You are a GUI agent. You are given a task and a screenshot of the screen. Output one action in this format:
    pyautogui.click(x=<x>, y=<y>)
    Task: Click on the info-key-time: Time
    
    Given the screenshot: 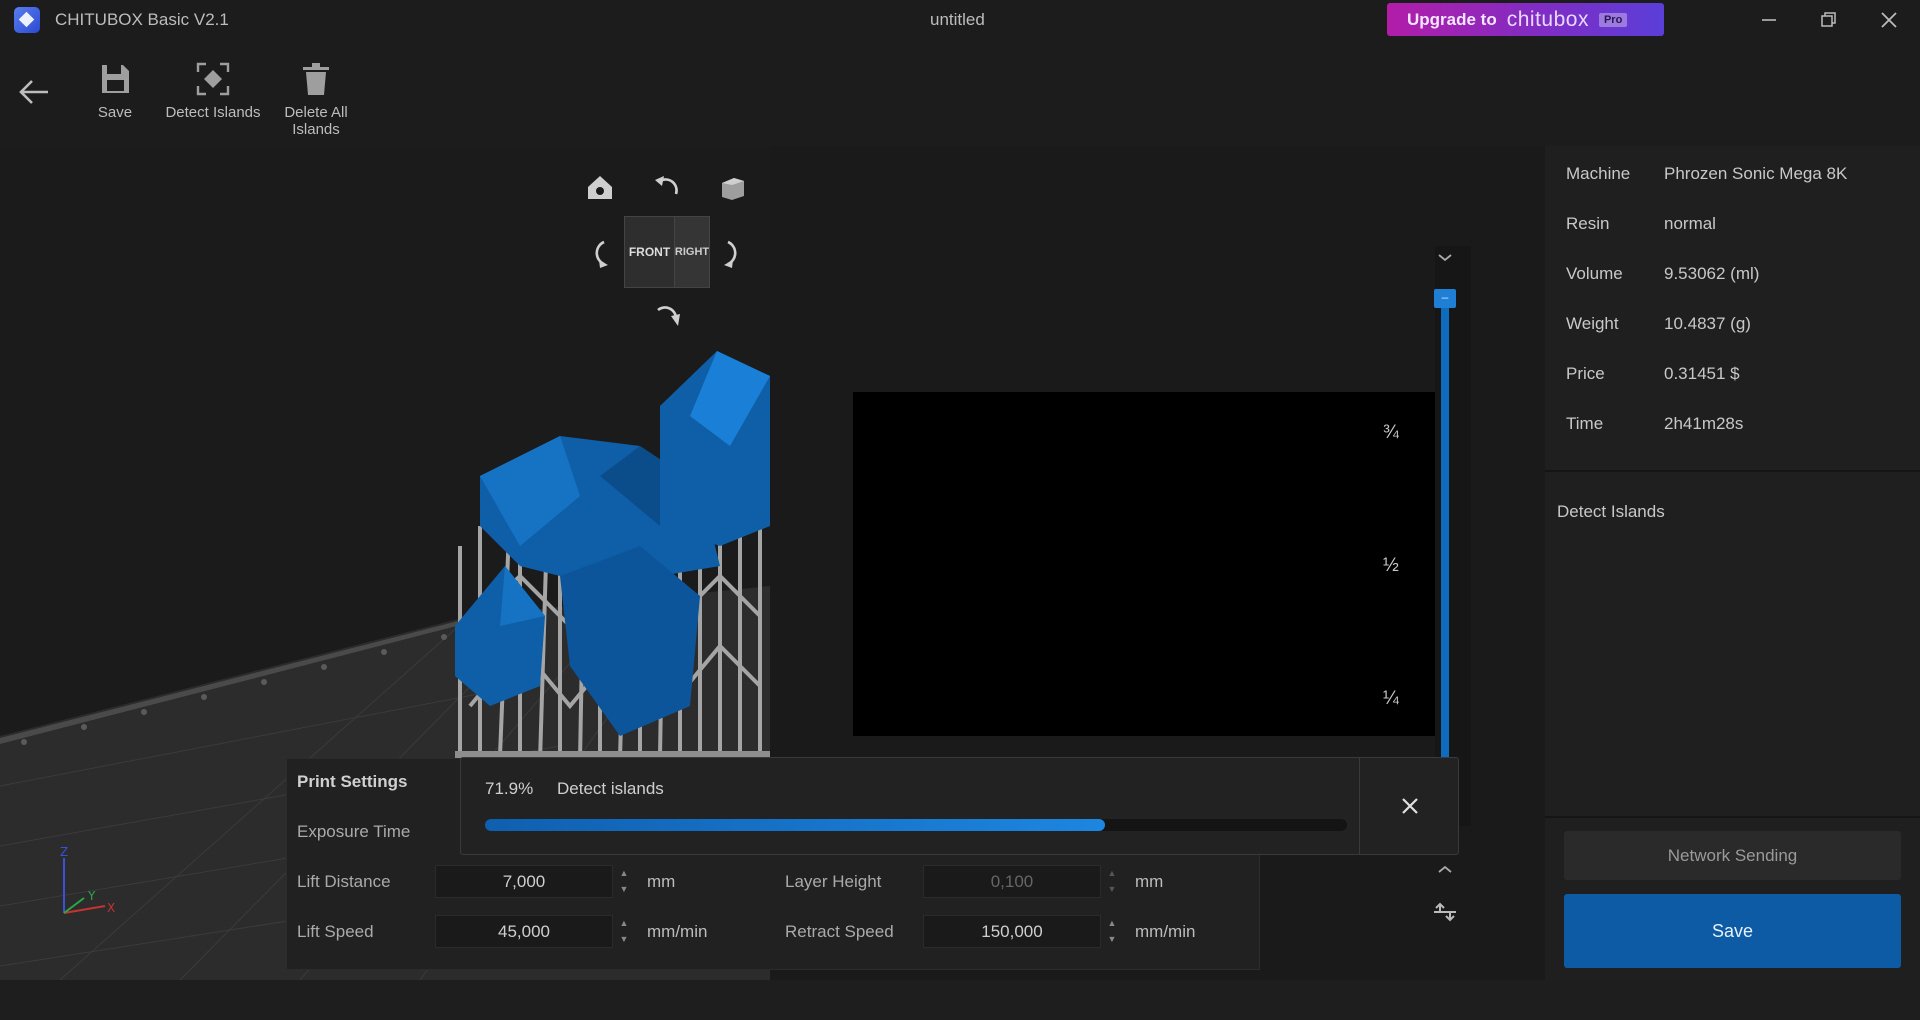 What is the action you would take?
    pyautogui.click(x=1585, y=423)
    